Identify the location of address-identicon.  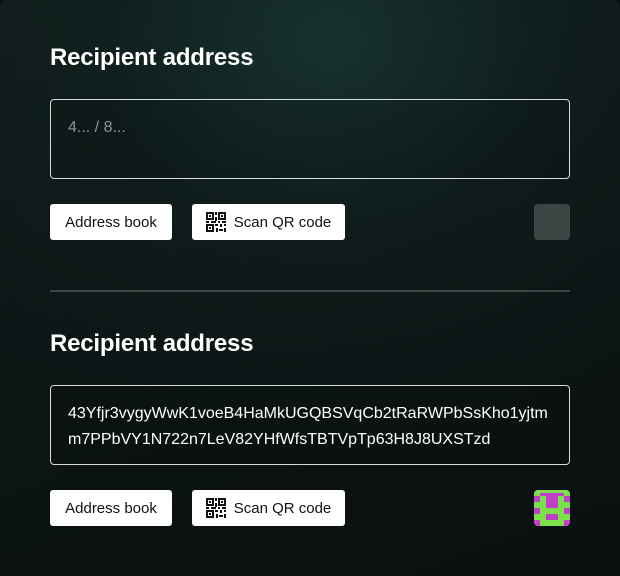
(552, 508).